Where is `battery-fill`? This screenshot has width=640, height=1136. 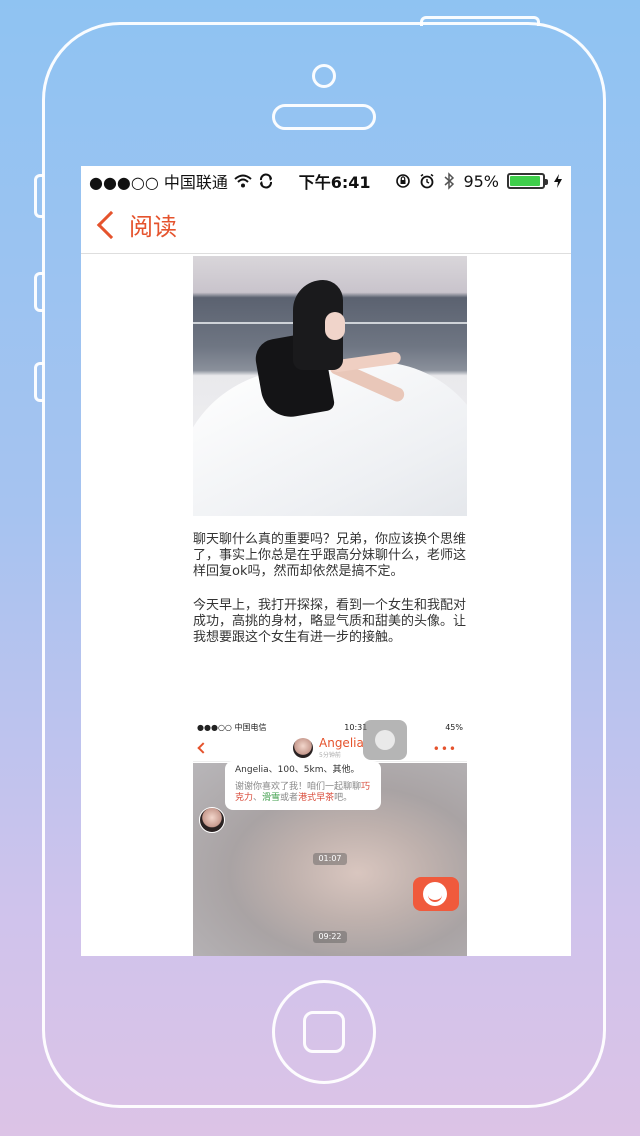 battery-fill is located at coordinates (525, 181).